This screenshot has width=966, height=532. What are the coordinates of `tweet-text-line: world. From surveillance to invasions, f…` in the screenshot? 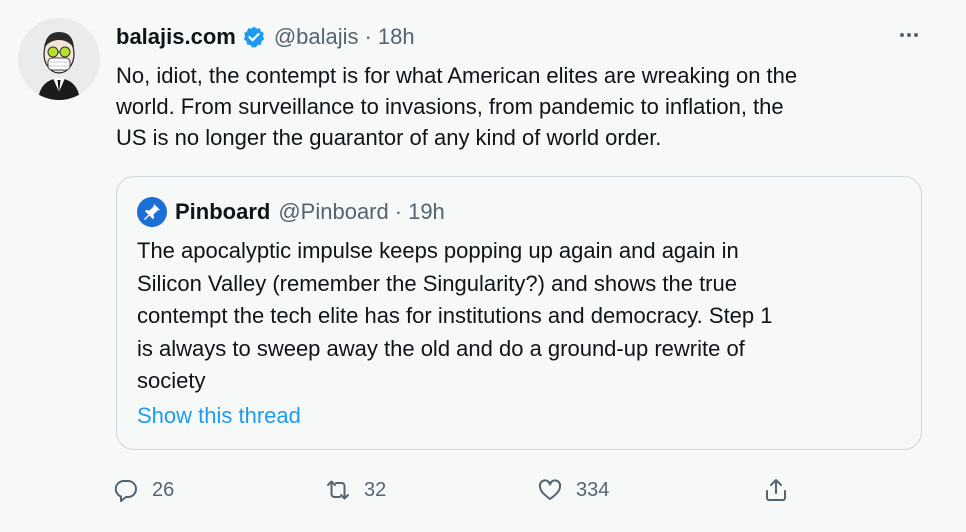 It's located at (450, 106).